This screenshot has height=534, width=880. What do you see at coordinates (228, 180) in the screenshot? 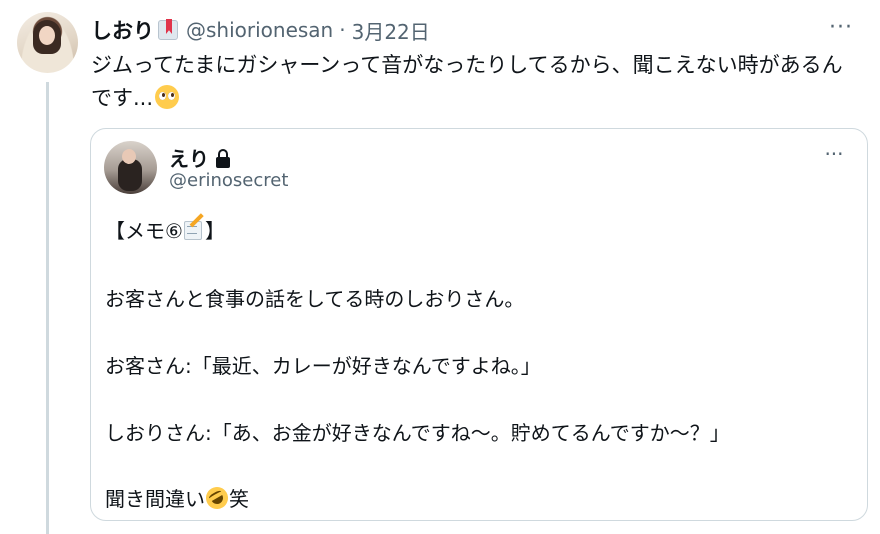
I see `quoted-author-handle: @erinosecret` at bounding box center [228, 180].